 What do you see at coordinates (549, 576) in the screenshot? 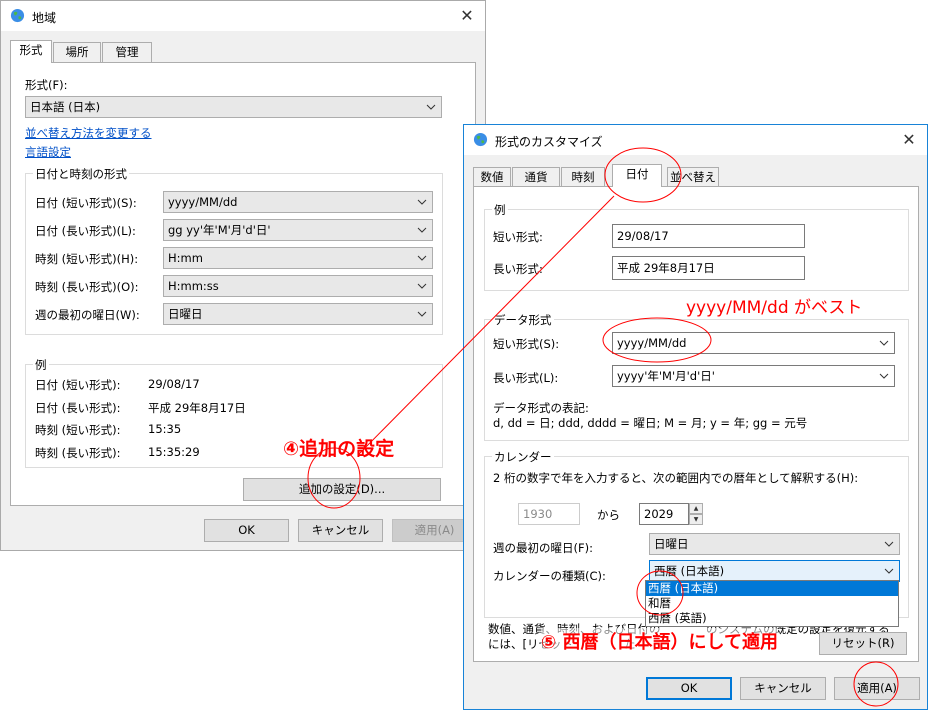
I see `calendar-type-label: カレンダーの種類(C):` at bounding box center [549, 576].